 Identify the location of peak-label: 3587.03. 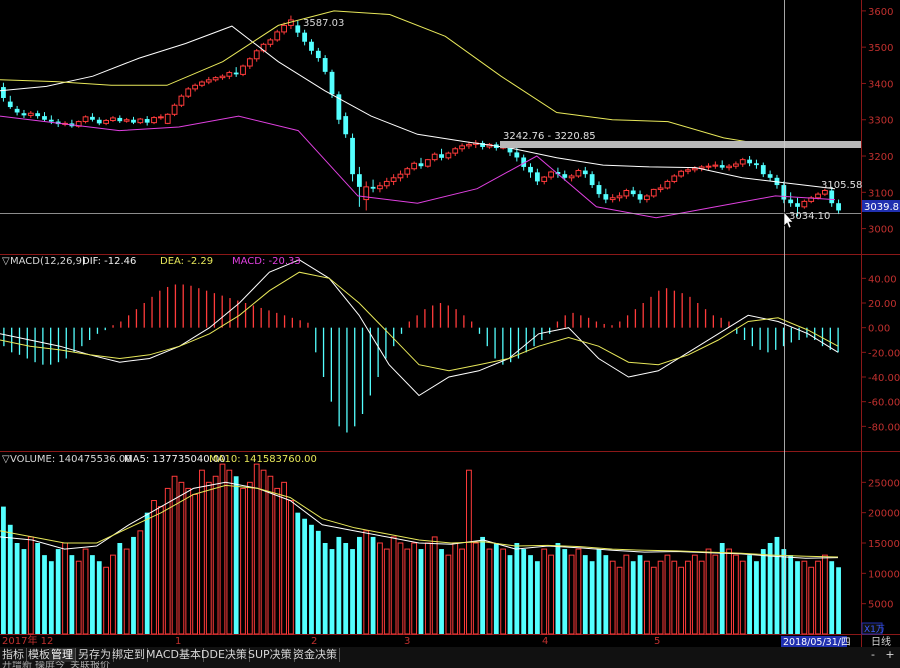
(323, 23).